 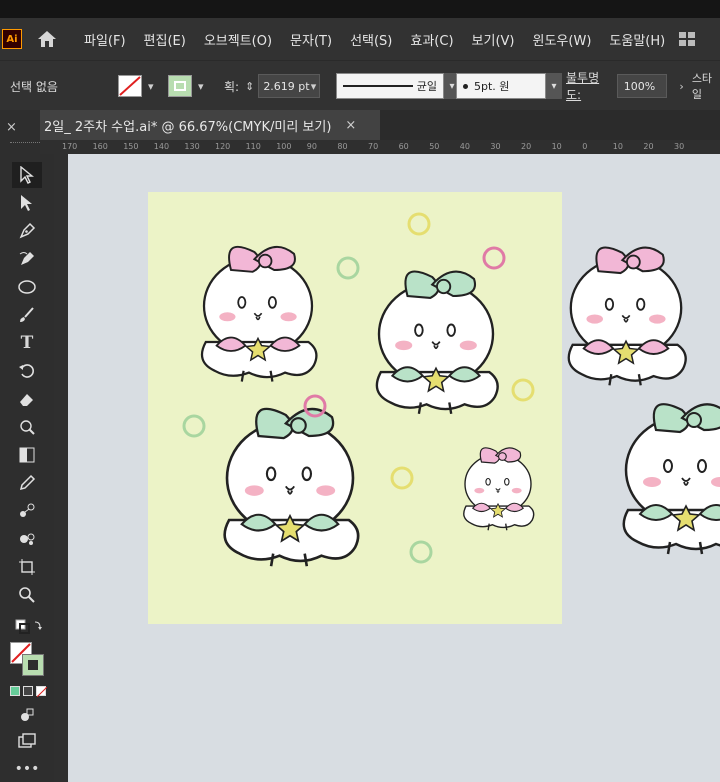 I want to click on color-mode-buttons, so click(x=30, y=692).